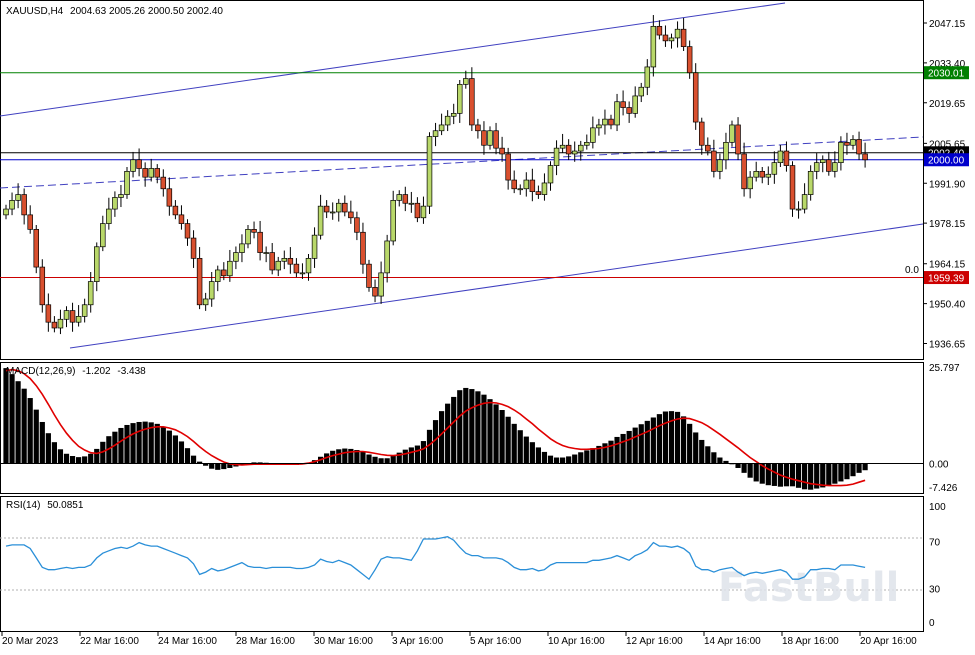  What do you see at coordinates (947, 265) in the screenshot?
I see `price-tick-label: 1964.15` at bounding box center [947, 265].